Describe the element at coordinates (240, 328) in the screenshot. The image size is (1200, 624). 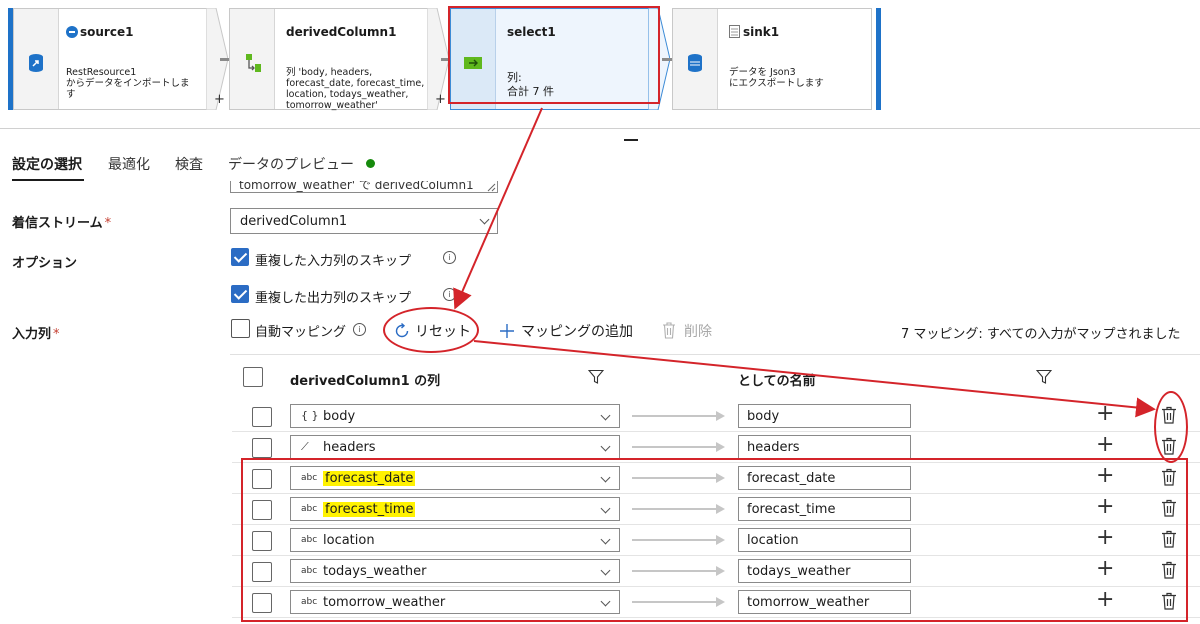
I see `auto-mapping-checkbox` at that location.